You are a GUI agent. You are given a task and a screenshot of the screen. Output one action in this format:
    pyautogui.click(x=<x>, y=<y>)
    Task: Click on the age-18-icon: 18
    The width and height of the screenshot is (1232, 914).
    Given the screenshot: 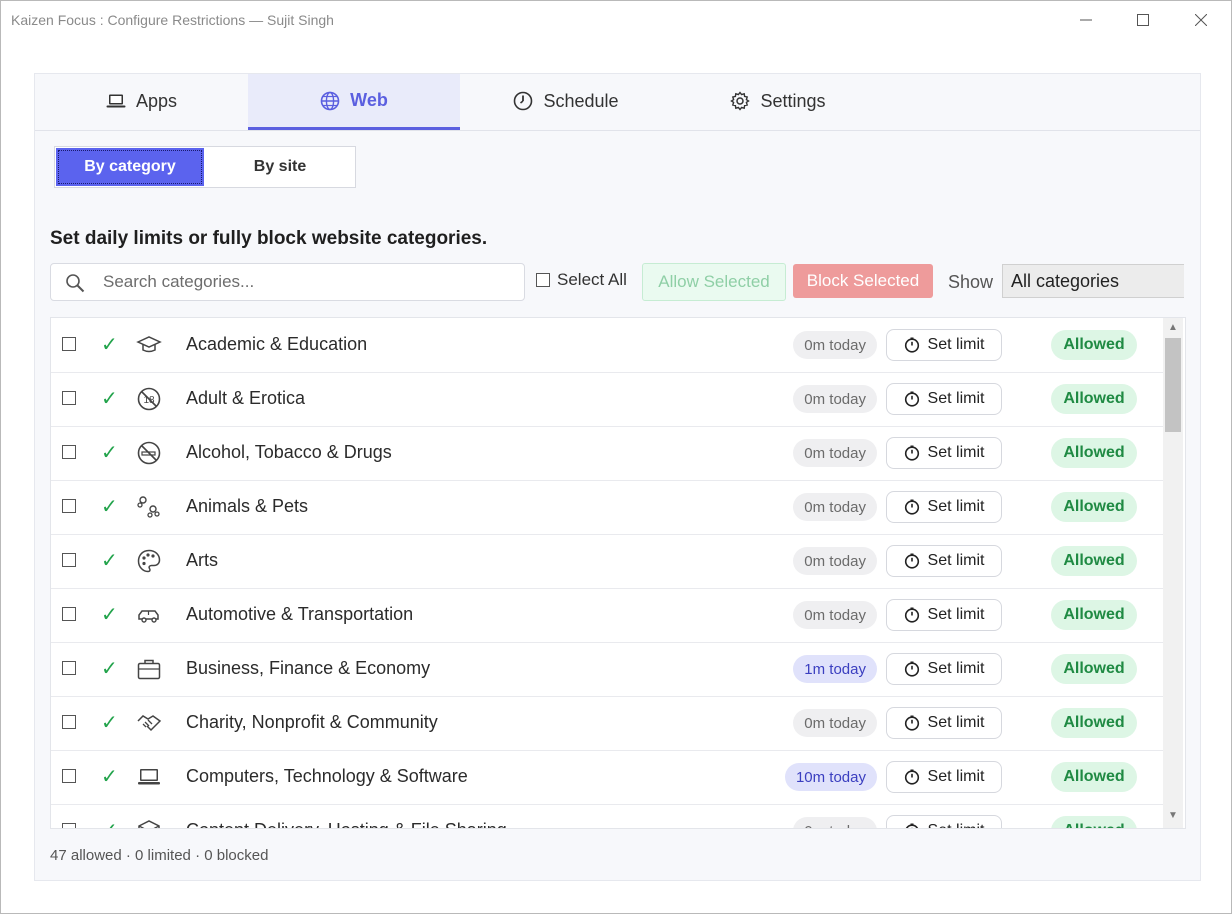 What is the action you would take?
    pyautogui.click(x=149, y=399)
    